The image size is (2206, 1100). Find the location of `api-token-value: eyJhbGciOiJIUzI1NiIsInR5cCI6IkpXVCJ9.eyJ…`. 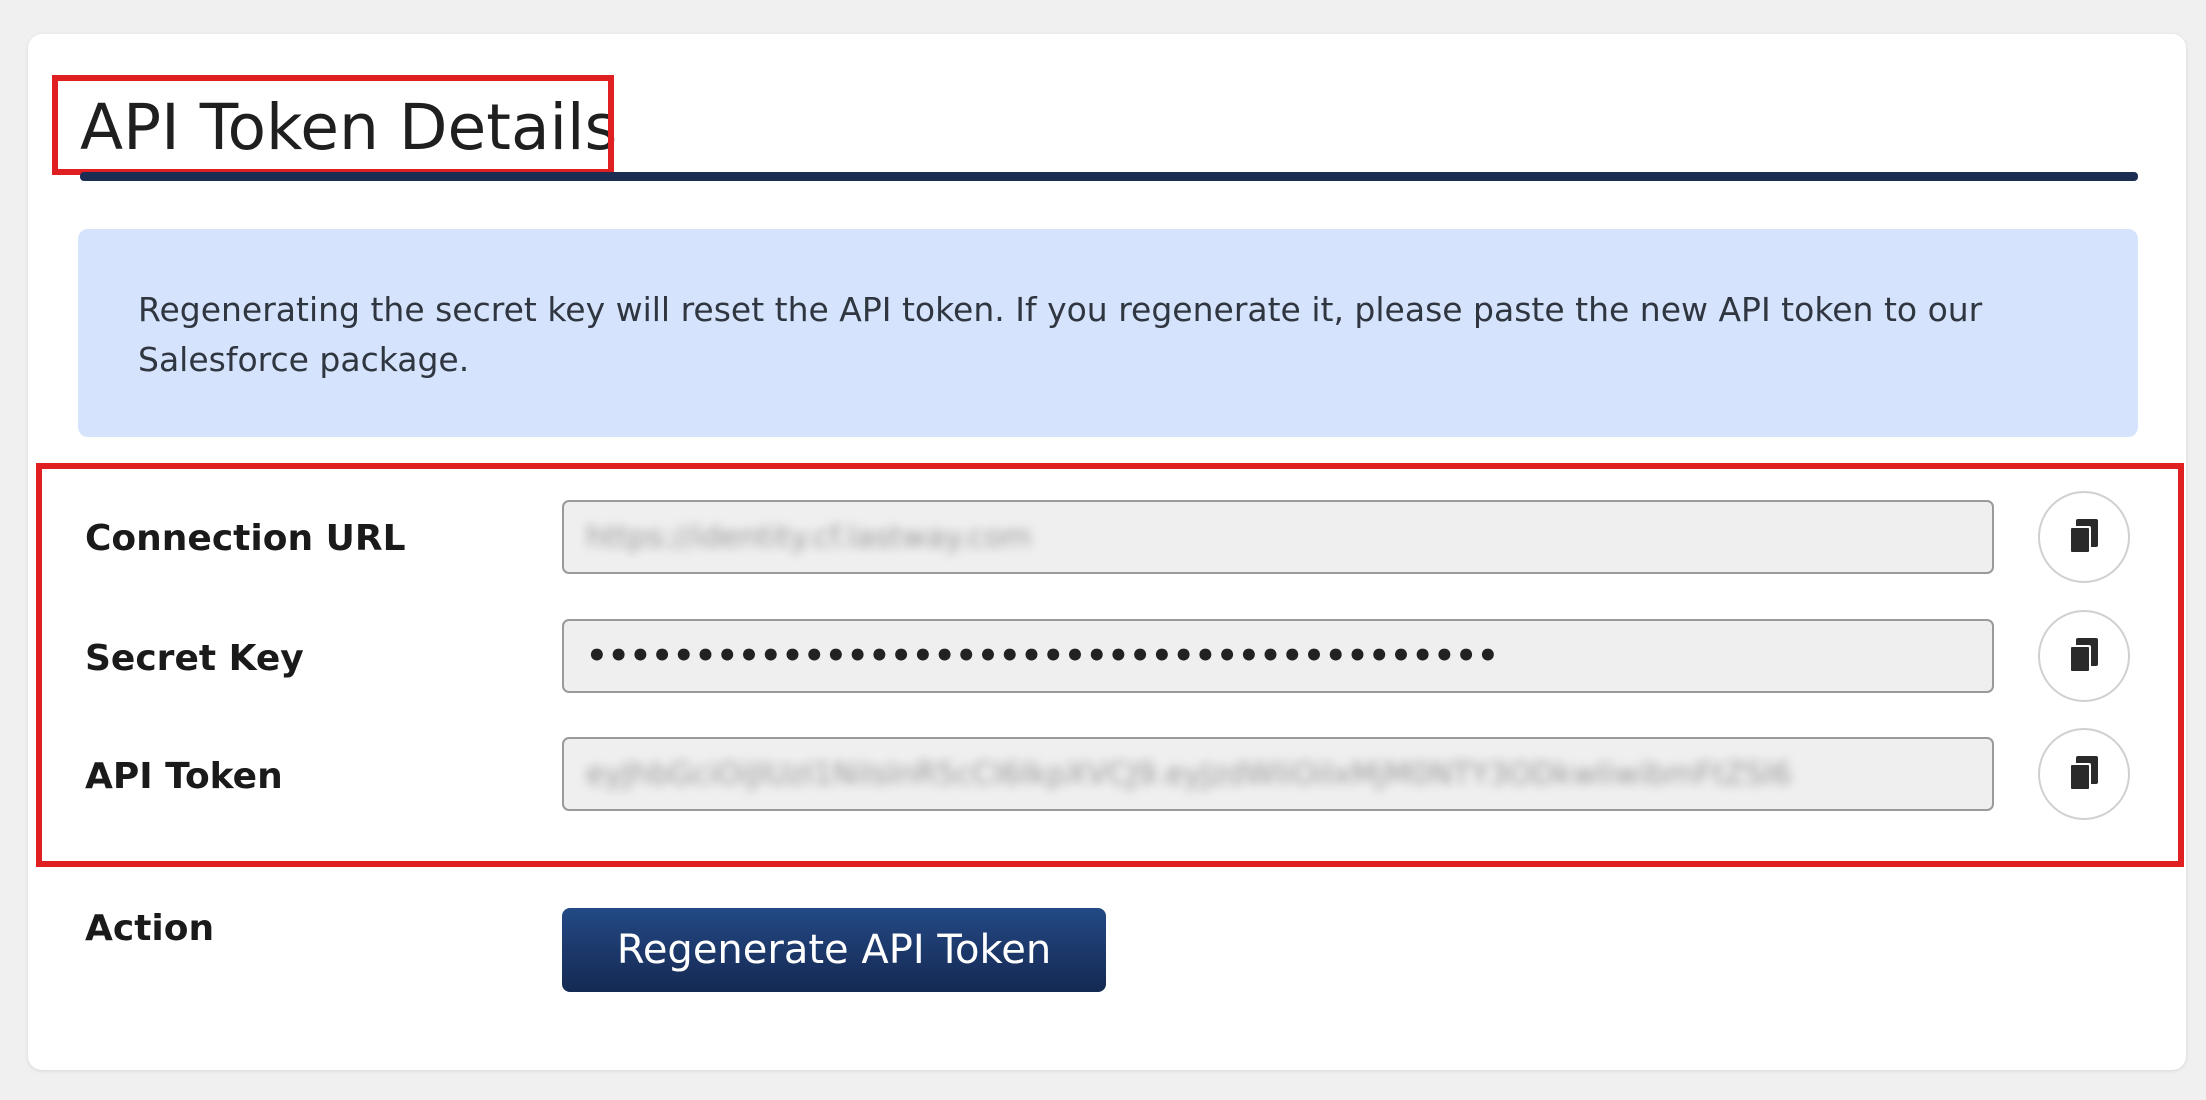

api-token-value: eyJhbGciOiJIUzI1NiIsInR5cCI6IkpXVCJ9.eyJ… is located at coordinates (1189, 774).